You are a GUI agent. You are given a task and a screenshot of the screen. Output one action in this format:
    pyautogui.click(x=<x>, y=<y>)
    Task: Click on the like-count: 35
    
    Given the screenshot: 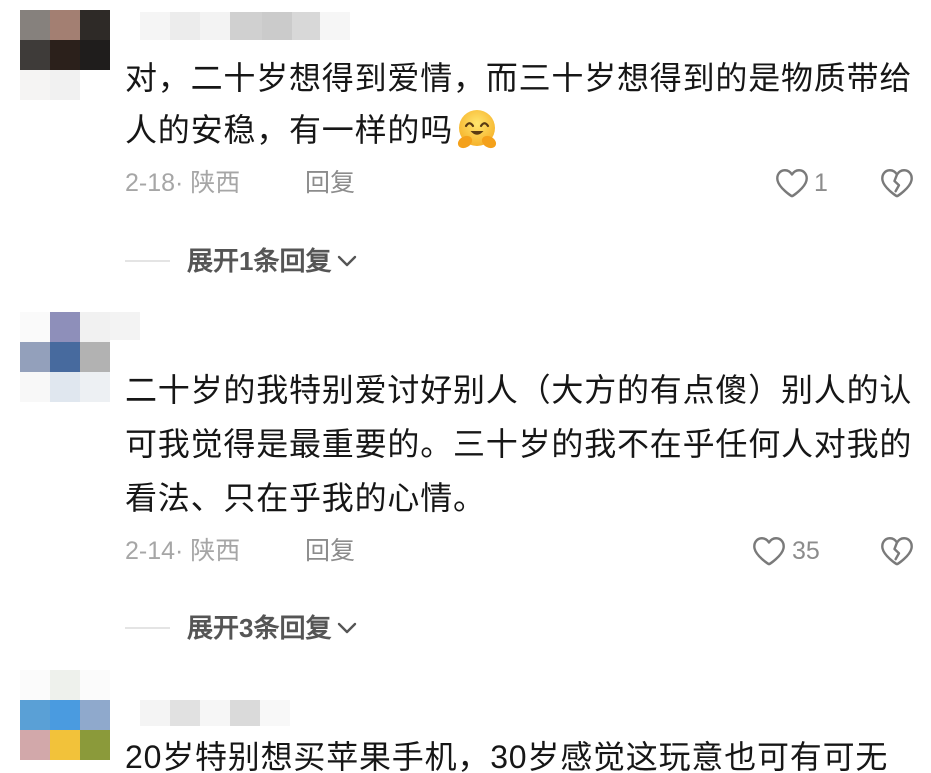 What is the action you would take?
    pyautogui.click(x=806, y=551)
    